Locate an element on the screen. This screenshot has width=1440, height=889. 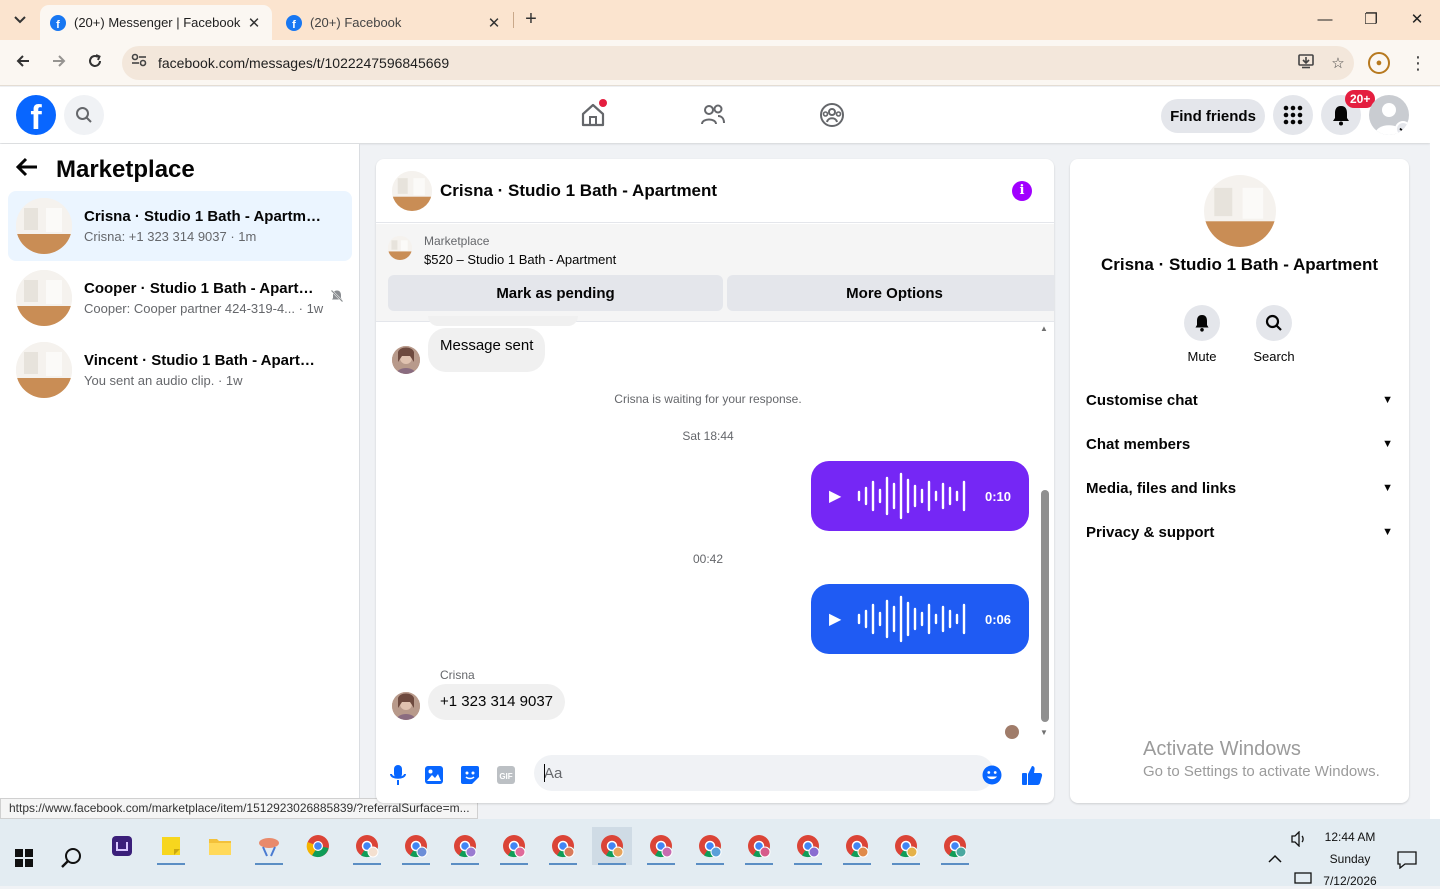
audio-message: ▶ 0:10 is located at coordinates (920, 496).